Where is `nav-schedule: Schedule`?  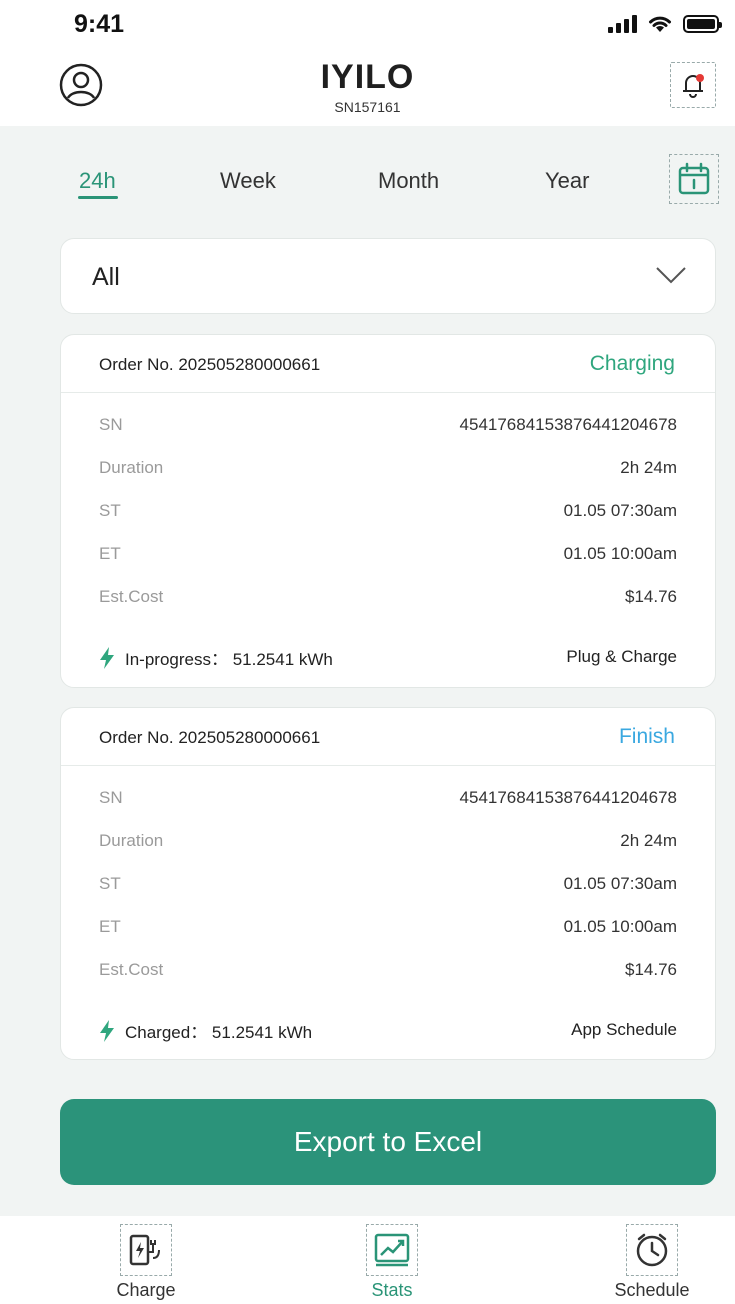
nav-schedule: Schedule is located at coordinates (652, 1262).